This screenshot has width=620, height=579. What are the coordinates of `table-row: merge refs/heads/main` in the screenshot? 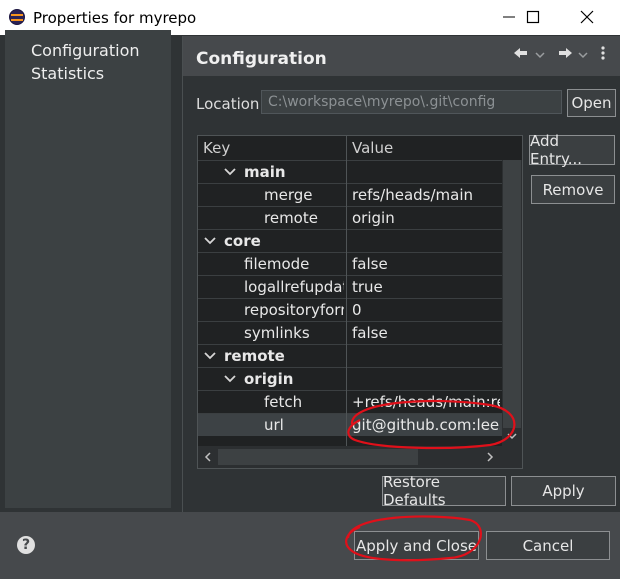 It's located at (350, 194).